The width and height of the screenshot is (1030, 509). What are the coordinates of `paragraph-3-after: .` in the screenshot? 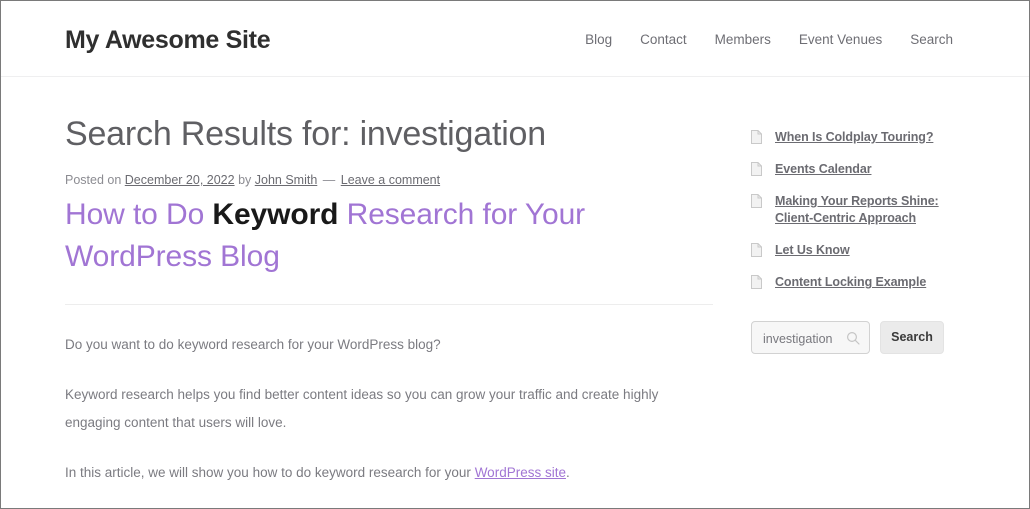 It's located at (567, 472).